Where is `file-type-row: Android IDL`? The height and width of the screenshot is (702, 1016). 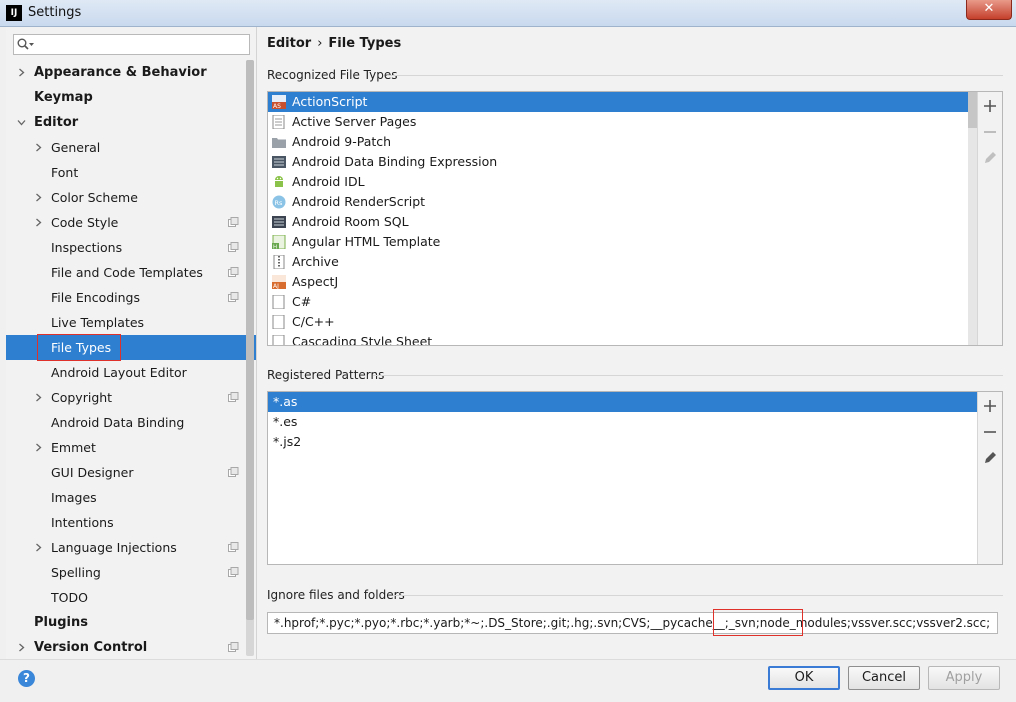 file-type-row: Android IDL is located at coordinates (622, 182).